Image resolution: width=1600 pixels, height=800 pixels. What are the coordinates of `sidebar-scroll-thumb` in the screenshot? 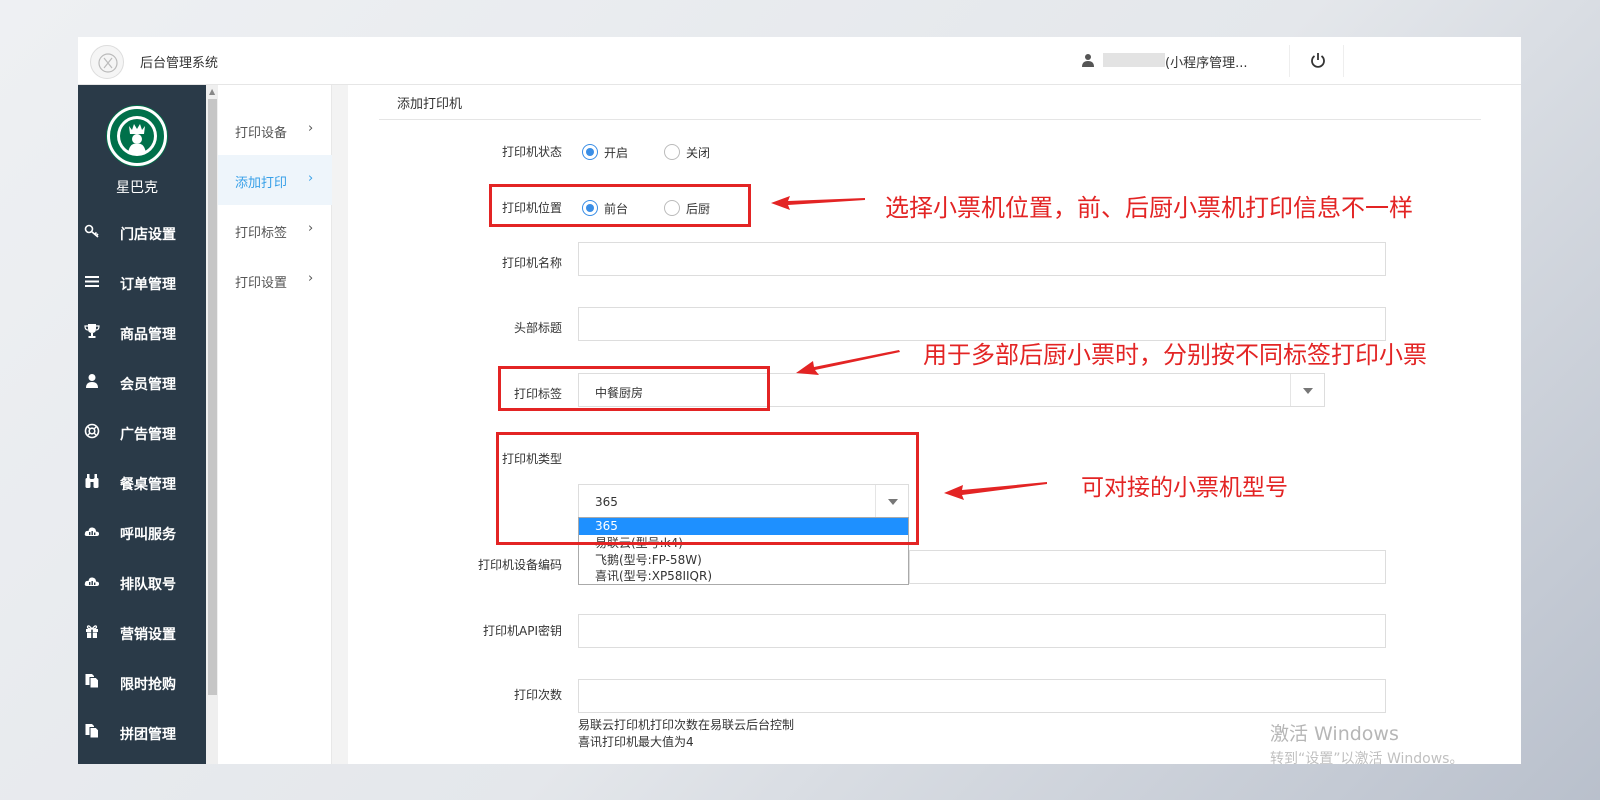 It's located at (212, 397).